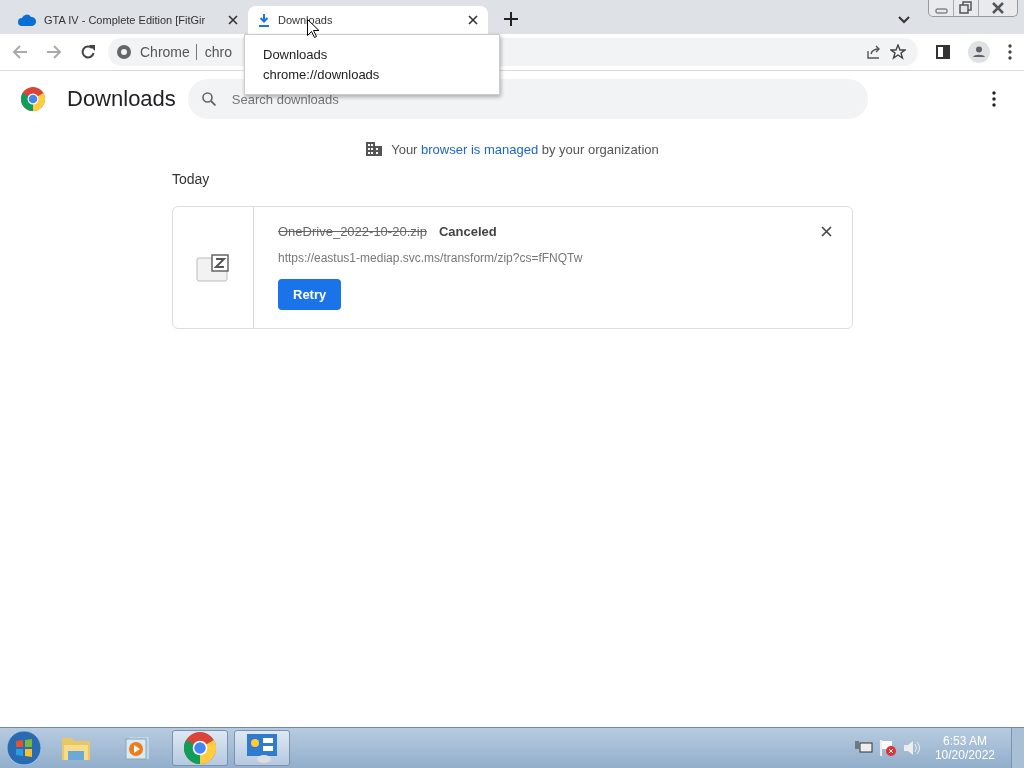 This screenshot has width=1024, height=768. Describe the element at coordinates (352, 231) in the screenshot. I see `file-name: OneDrive_2022-10-20.zip` at that location.